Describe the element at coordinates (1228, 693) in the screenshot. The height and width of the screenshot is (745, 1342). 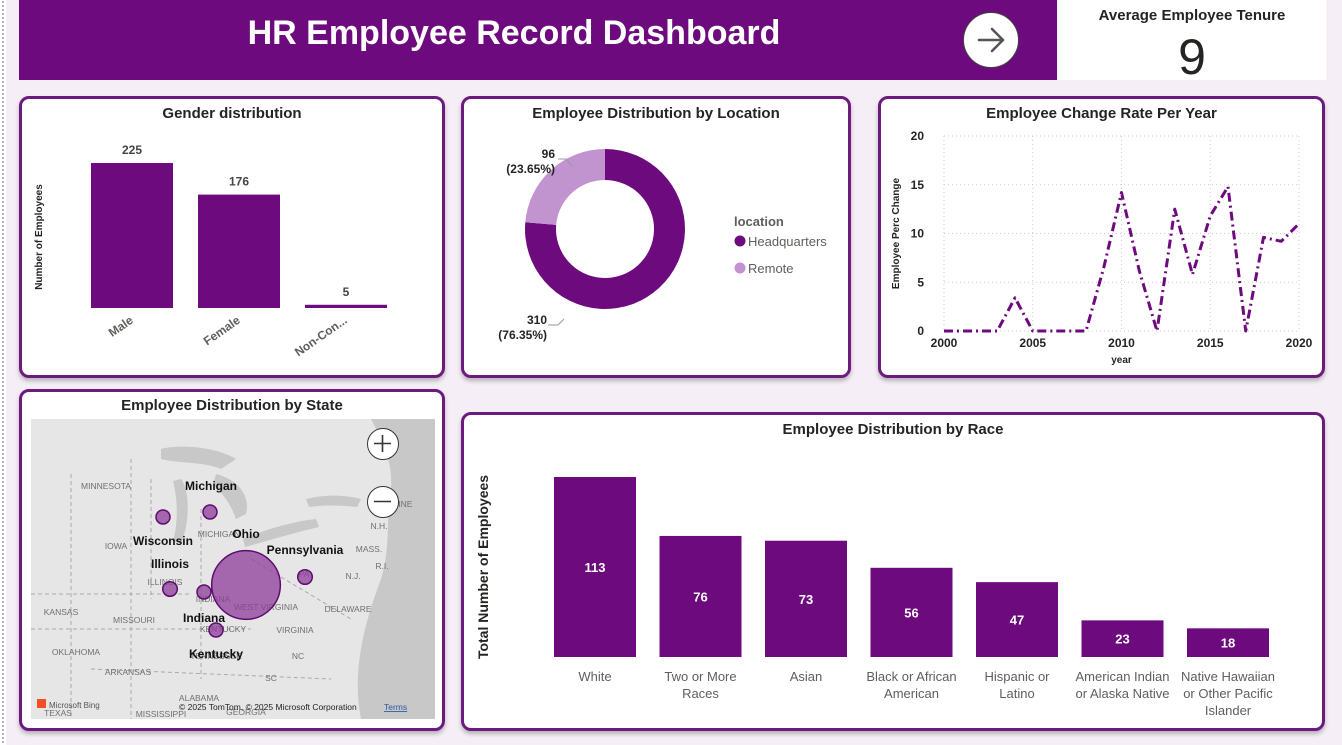
I see `x-tick-label: or Other Pacific` at that location.